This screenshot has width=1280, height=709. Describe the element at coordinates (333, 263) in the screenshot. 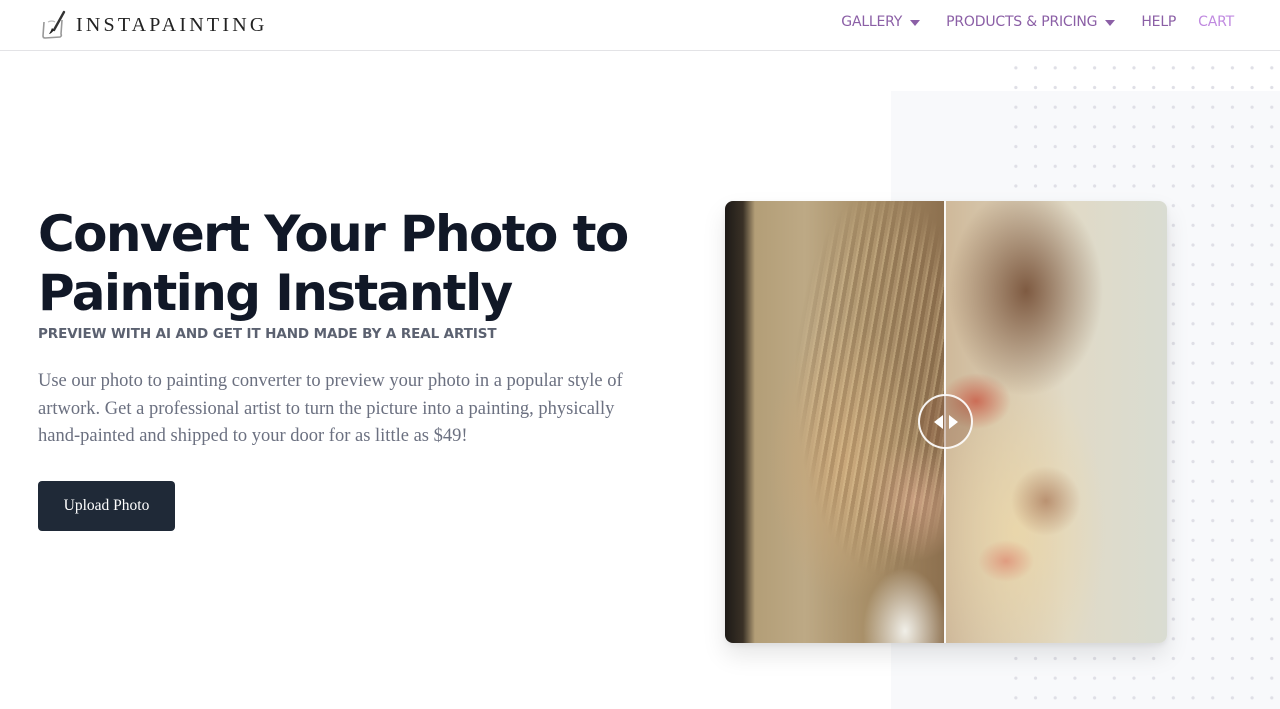

I see `hero-title: Convert Your Photo to Painting Instantly` at that location.